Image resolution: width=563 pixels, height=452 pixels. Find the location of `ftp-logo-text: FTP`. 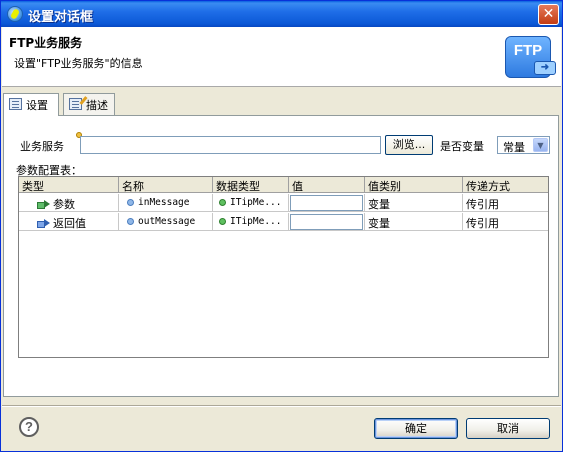

ftp-logo-text: FTP is located at coordinates (528, 50).